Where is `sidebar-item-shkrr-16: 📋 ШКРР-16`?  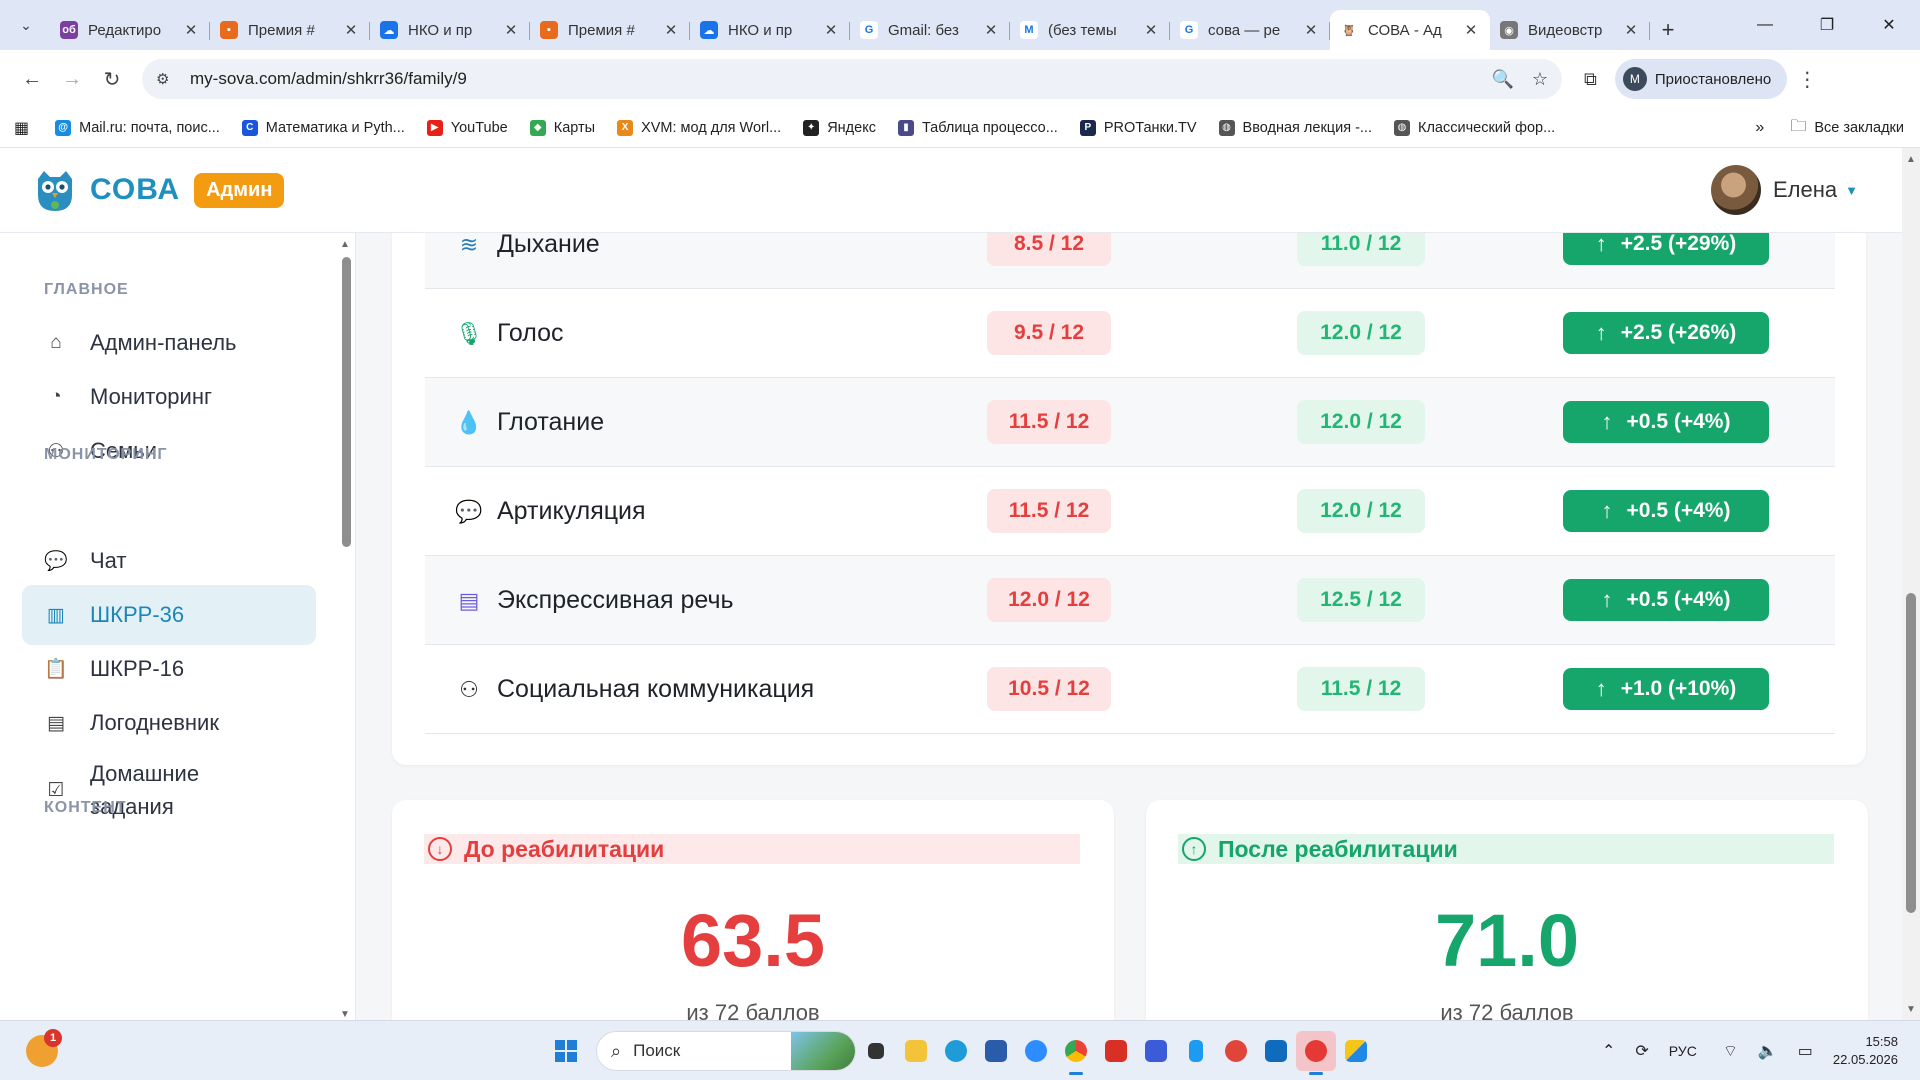 sidebar-item-shkrr-16: 📋 ШКРР-16 is located at coordinates (169, 669).